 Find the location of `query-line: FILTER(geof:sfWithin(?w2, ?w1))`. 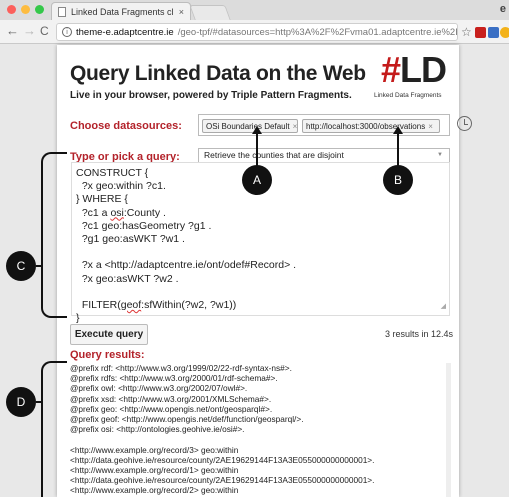

query-line: FILTER(geof:sfWithin(?w2, ?w1)) is located at coordinates (156, 304).